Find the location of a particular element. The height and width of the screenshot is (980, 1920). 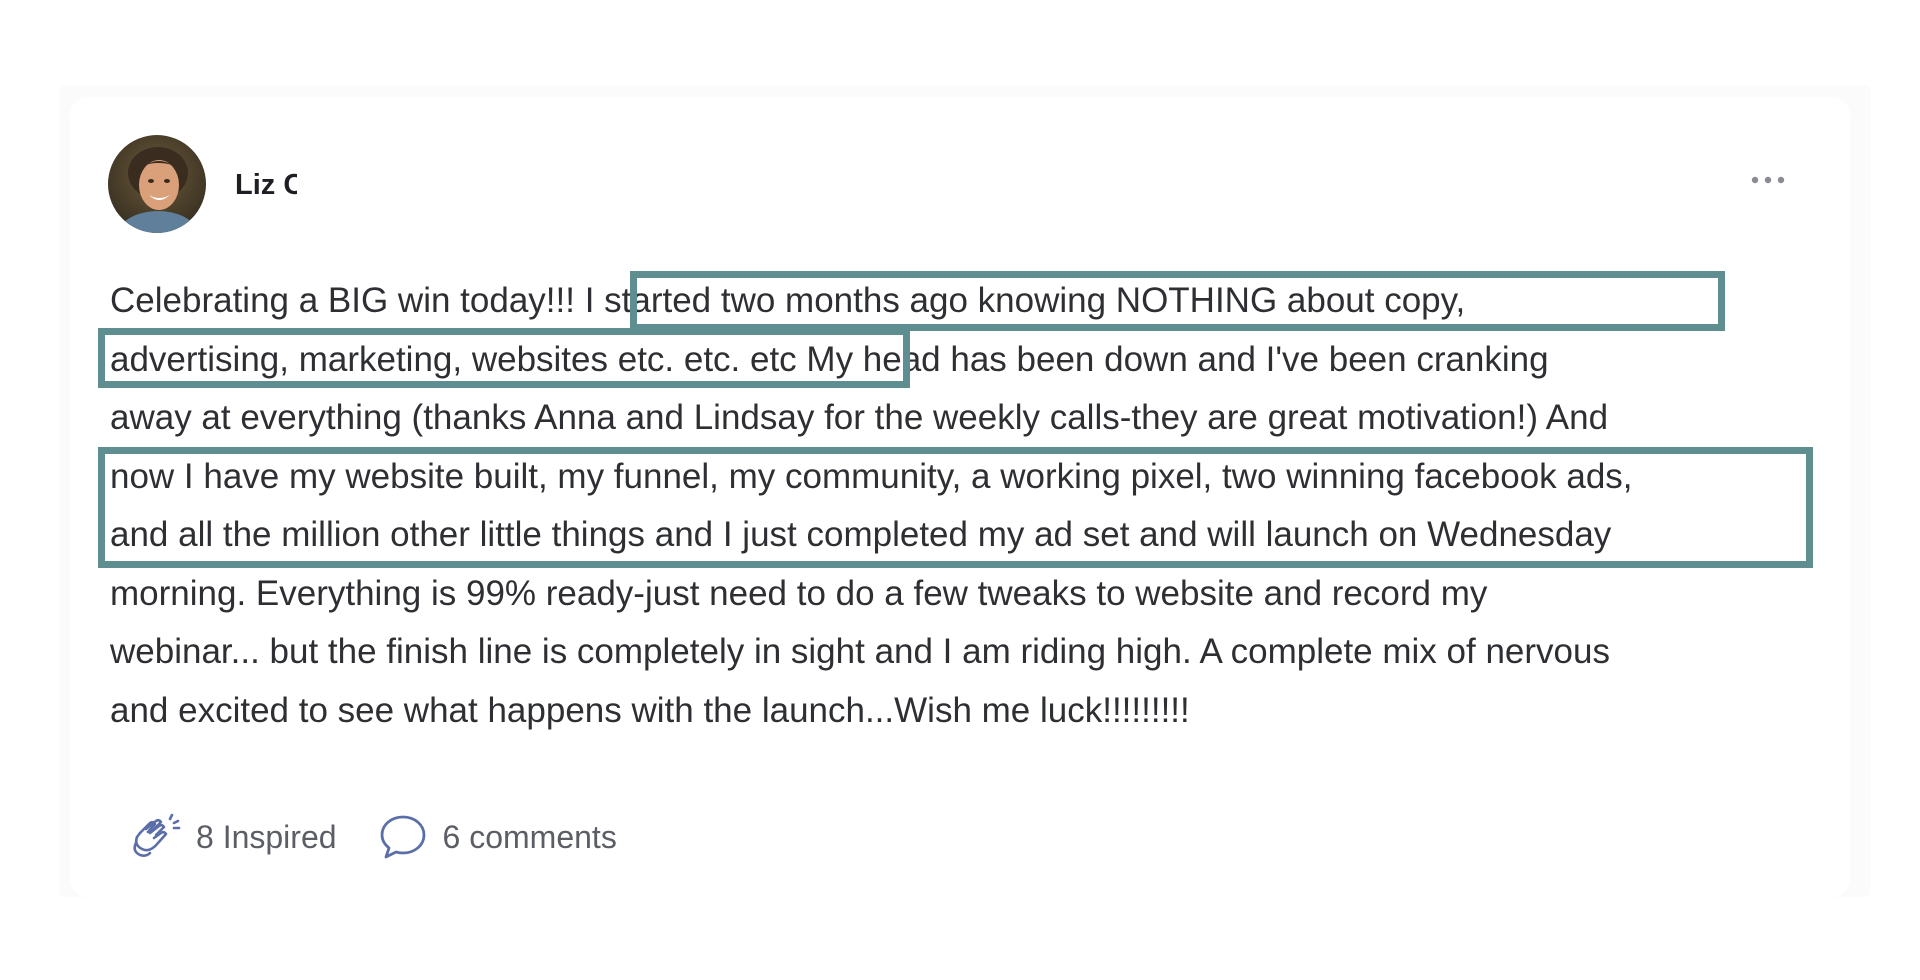

more-options-button is located at coordinates (1768, 180).